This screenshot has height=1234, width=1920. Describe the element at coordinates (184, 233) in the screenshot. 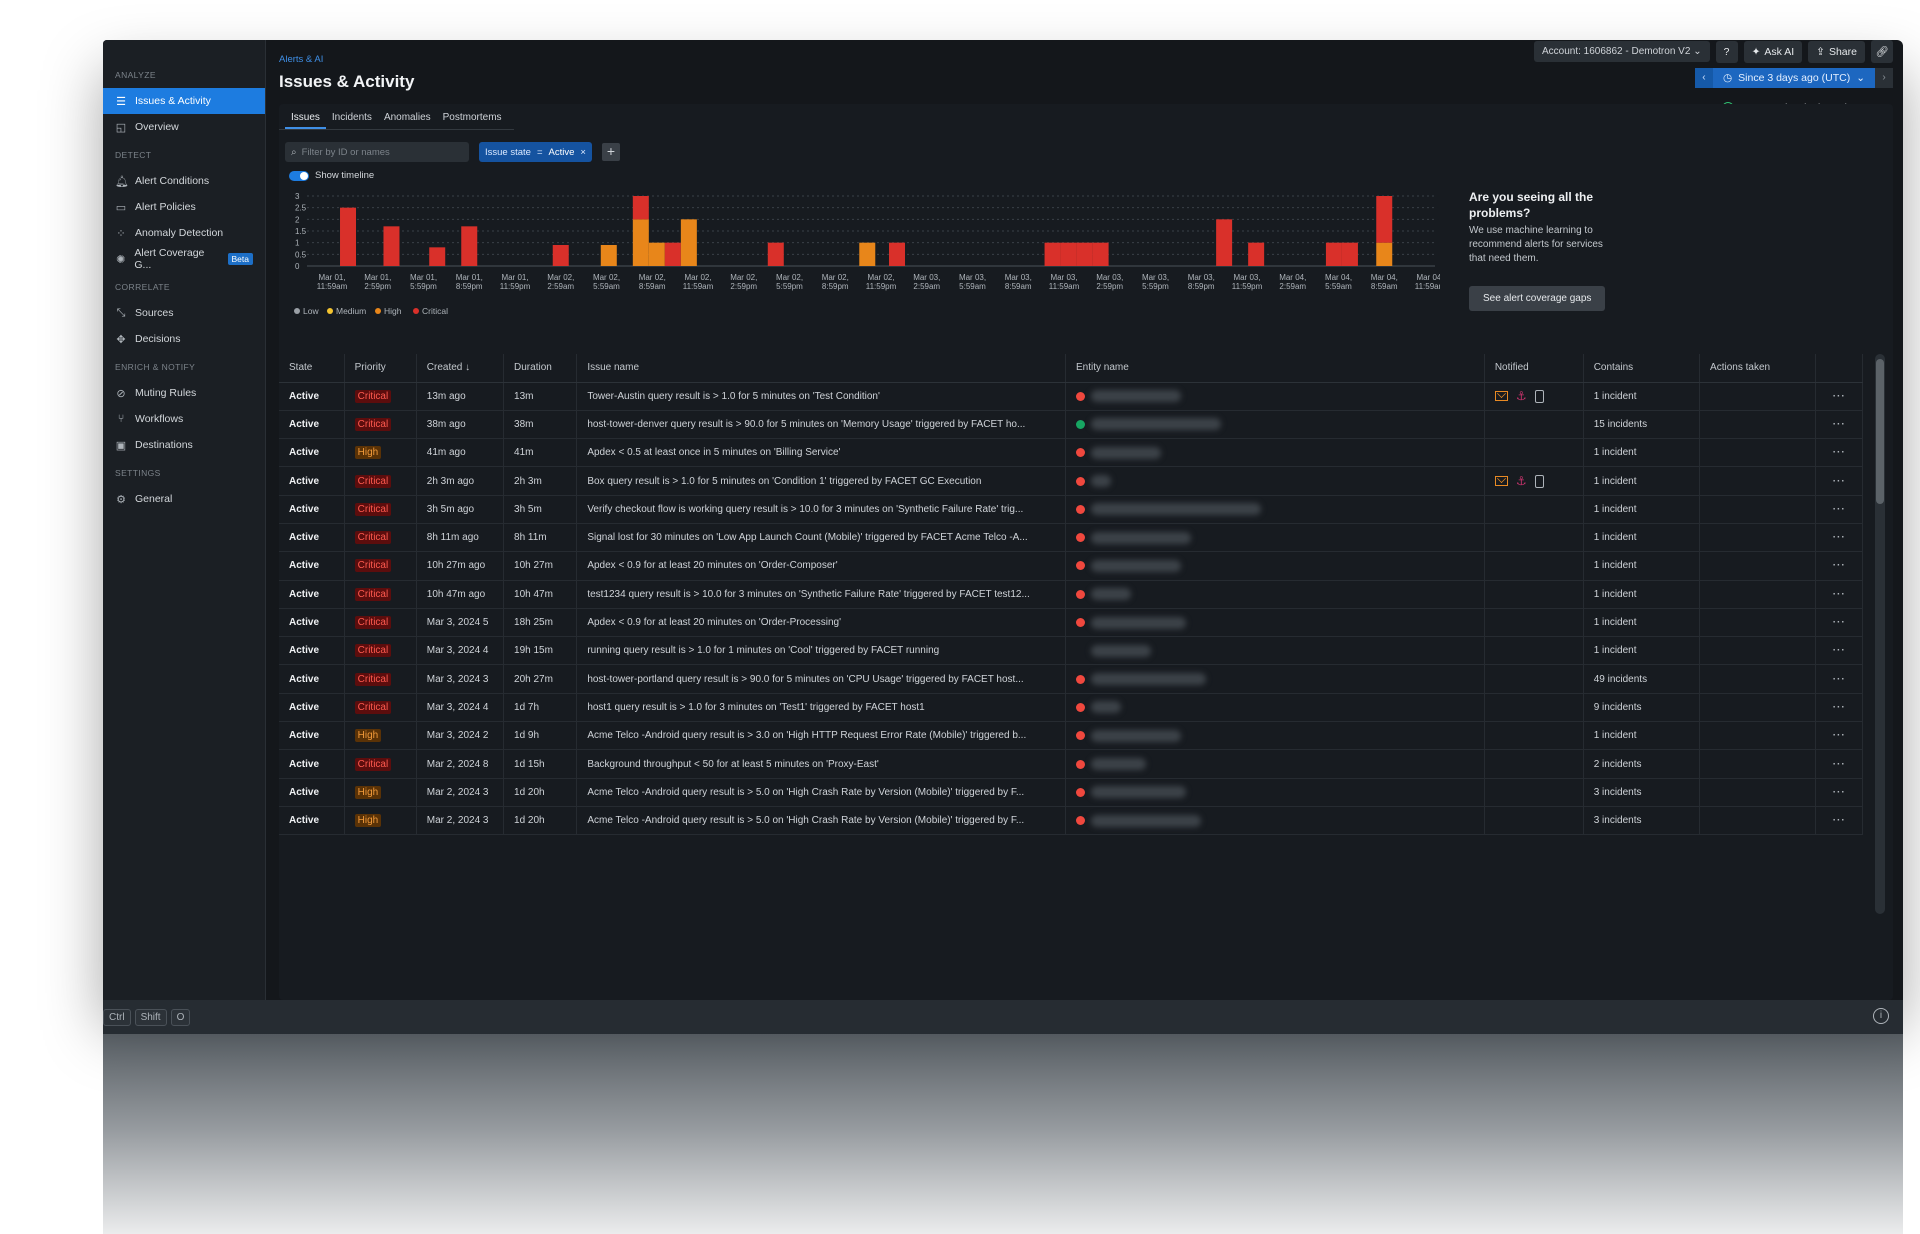

I see `sidebar-item-anomaly-detection: ⁘ Anomaly Detection` at that location.